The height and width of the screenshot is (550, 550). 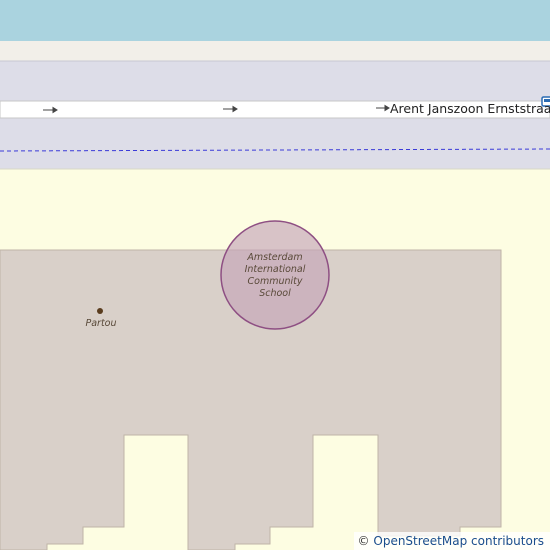 I want to click on street-name-label: Arent Janszoon Ernststraat, so click(x=470, y=108).